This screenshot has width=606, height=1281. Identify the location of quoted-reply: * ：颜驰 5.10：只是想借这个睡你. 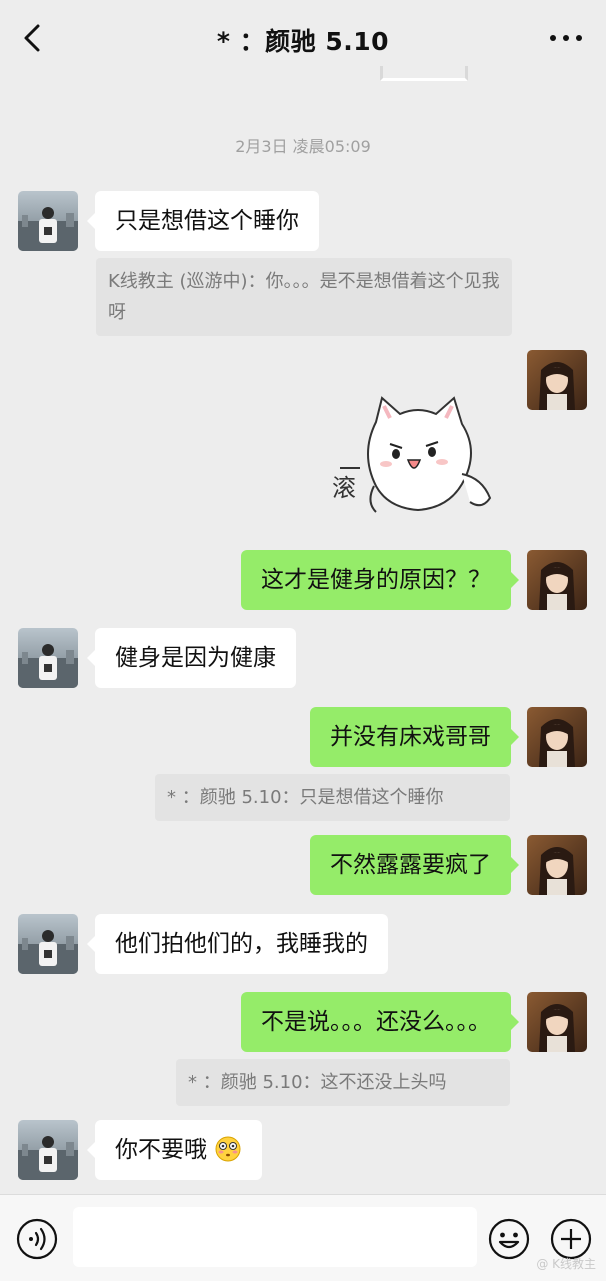
(332, 797).